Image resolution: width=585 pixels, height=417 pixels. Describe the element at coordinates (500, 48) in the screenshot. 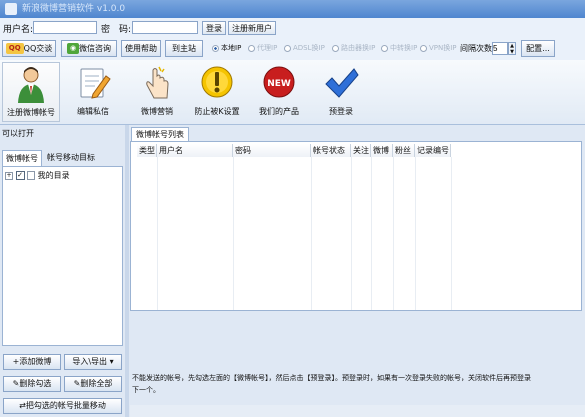

I see `retry-count-input` at that location.